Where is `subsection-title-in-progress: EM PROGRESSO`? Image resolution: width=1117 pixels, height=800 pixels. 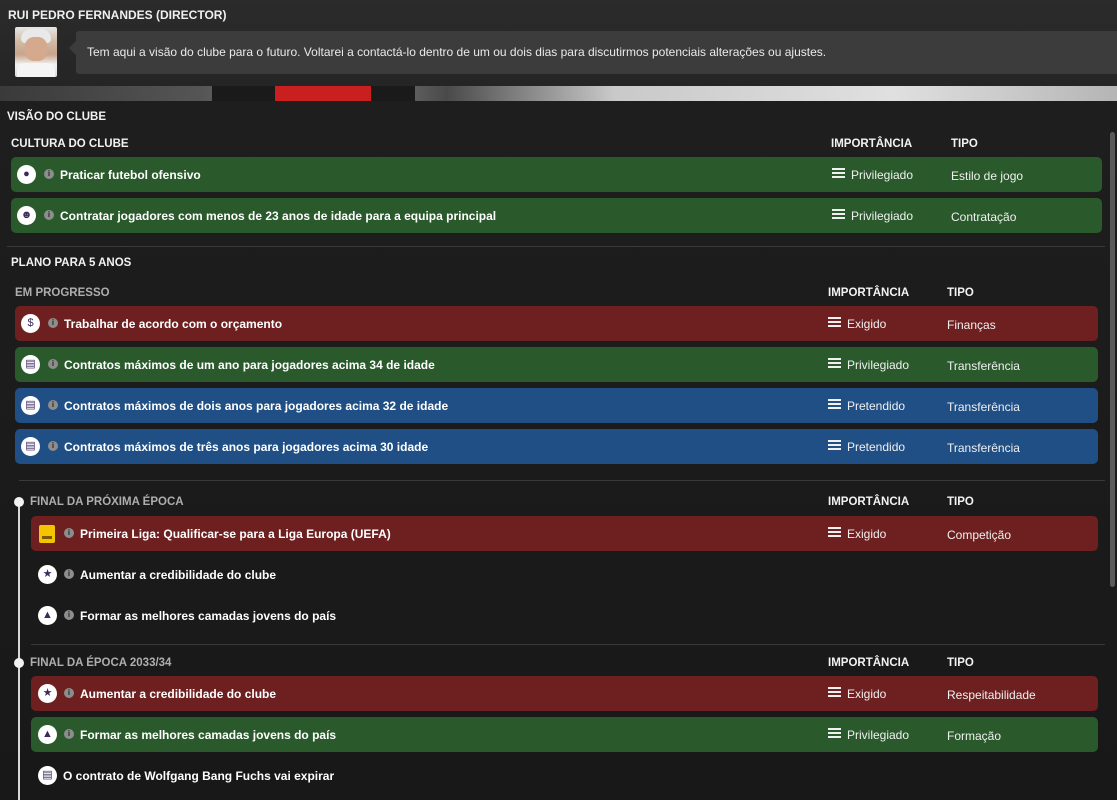 subsection-title-in-progress: EM PROGRESSO is located at coordinates (62, 293).